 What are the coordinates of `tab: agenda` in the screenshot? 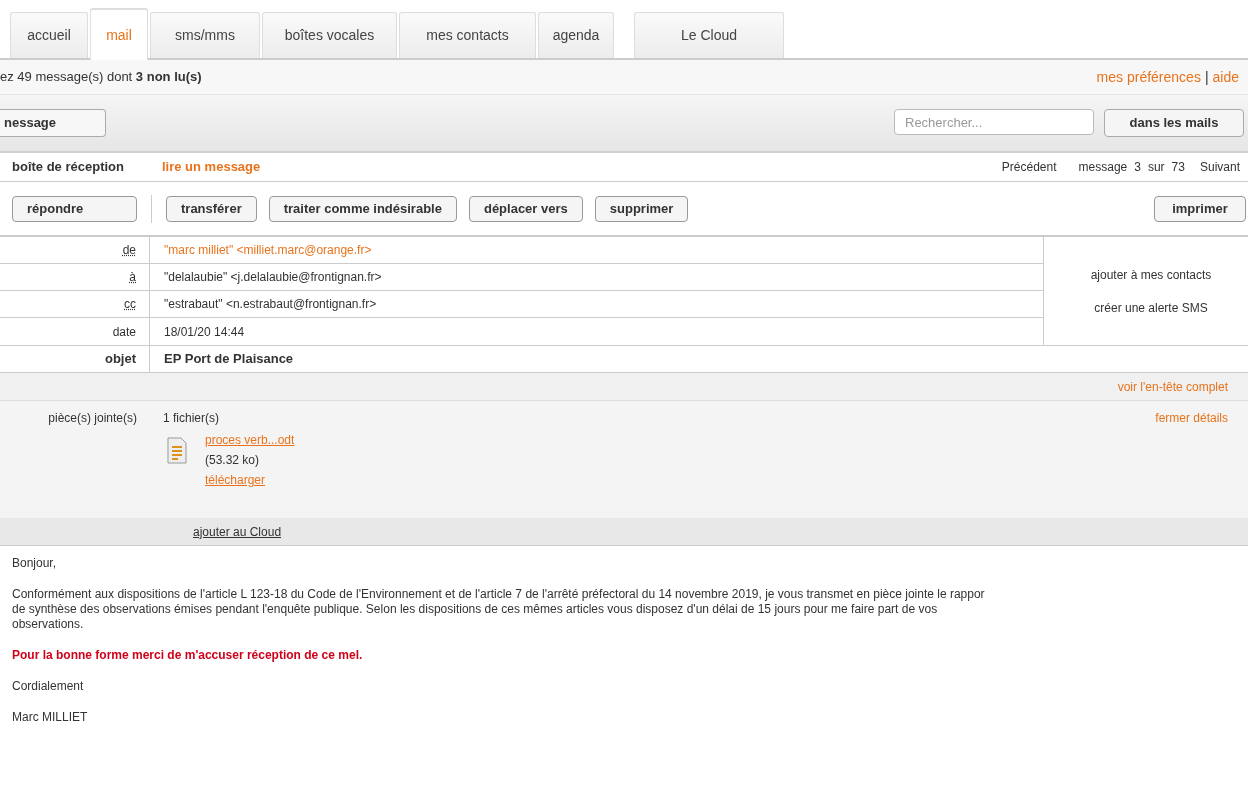 It's located at (576, 35).